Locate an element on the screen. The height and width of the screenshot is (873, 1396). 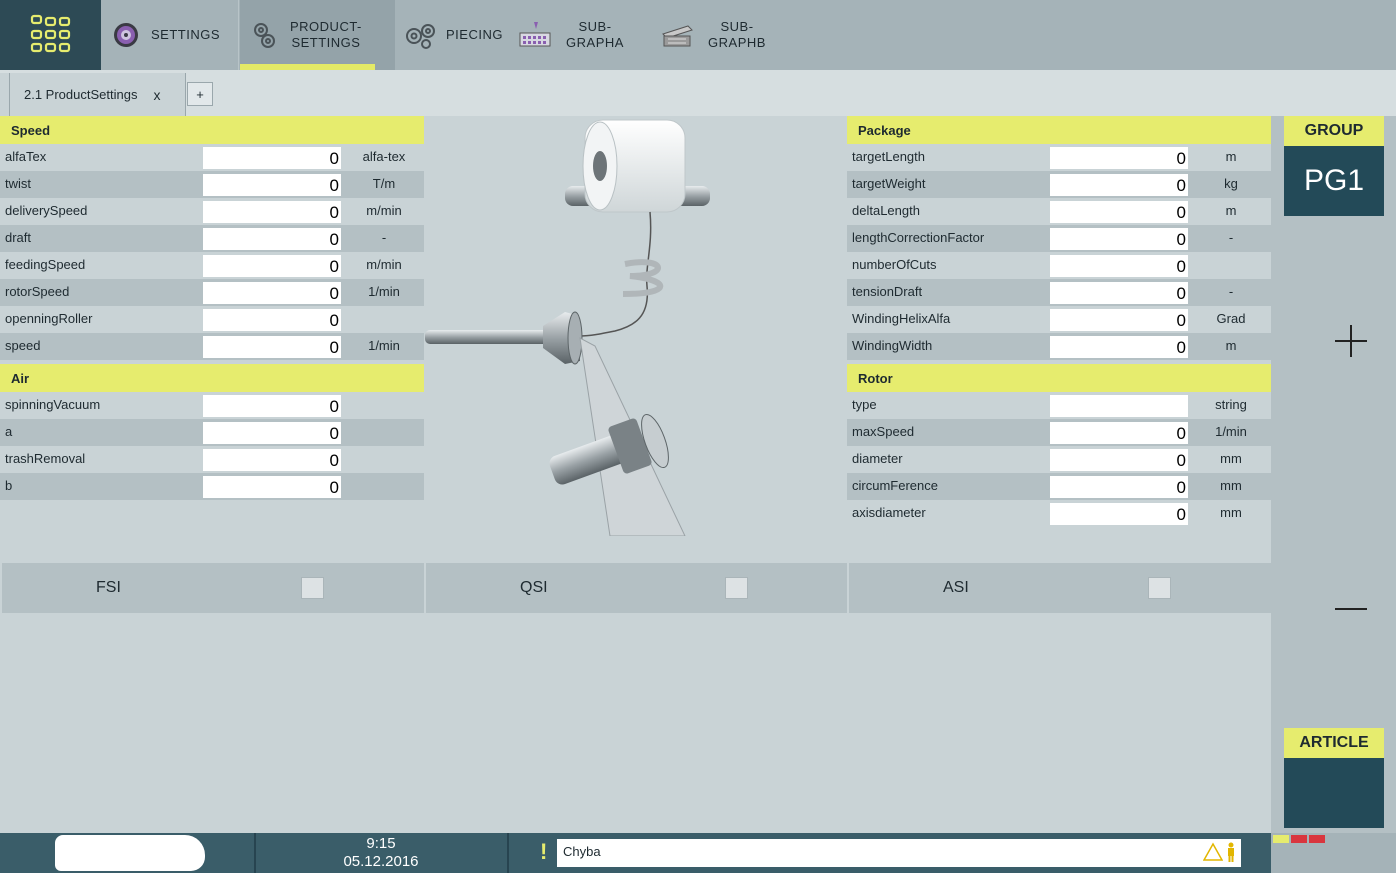
nav-suba-label-2: GRAPHA is located at coordinates (595, 42).